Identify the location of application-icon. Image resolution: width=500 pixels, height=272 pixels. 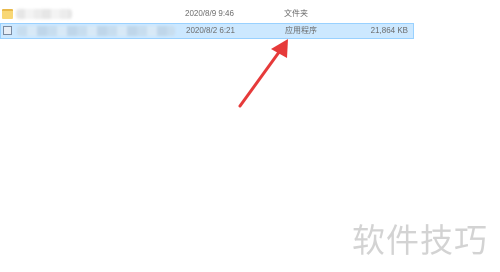
(7, 30).